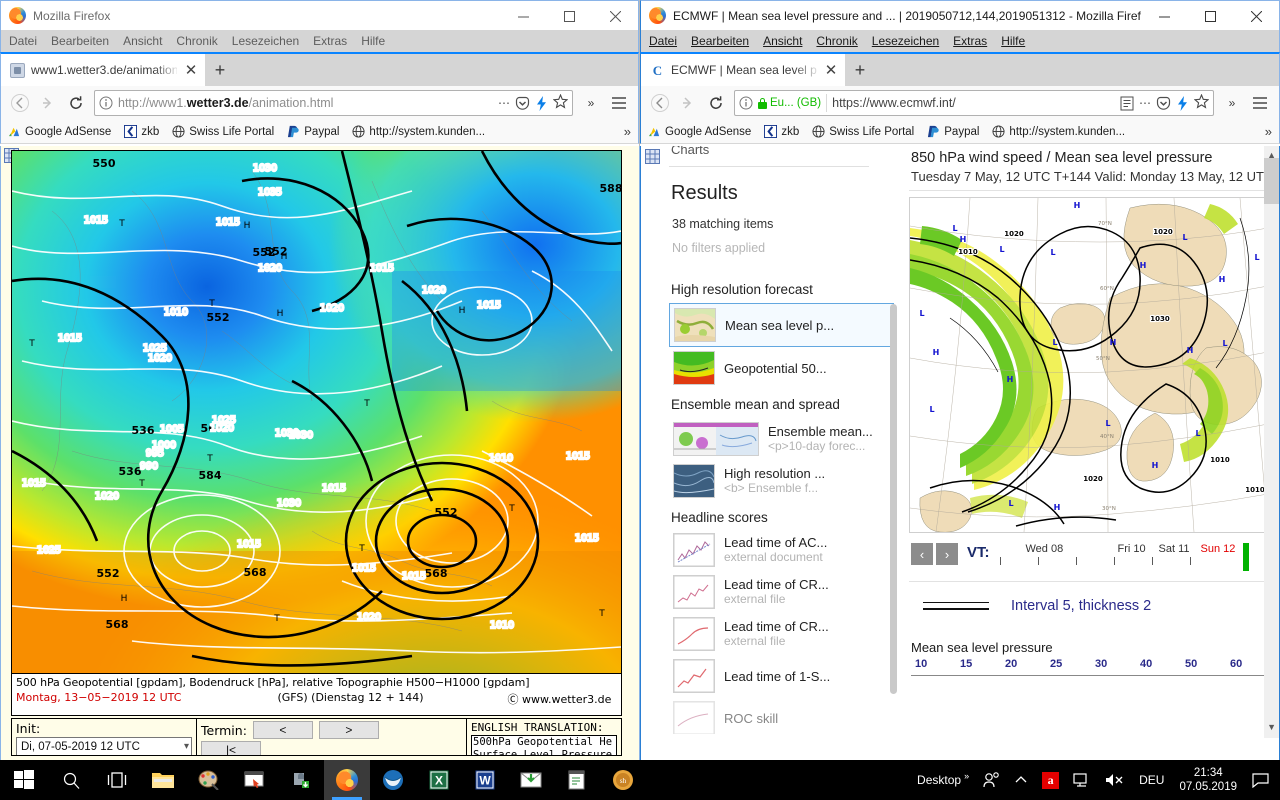 This screenshot has height=800, width=1280. Describe the element at coordinates (255, 780) in the screenshot. I see `snipping-tool-icon` at that location.